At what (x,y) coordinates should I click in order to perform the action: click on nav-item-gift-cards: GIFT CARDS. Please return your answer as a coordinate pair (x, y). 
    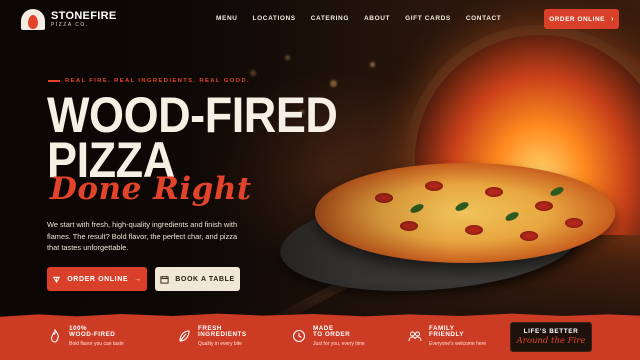
    Looking at the image, I should click on (428, 18).